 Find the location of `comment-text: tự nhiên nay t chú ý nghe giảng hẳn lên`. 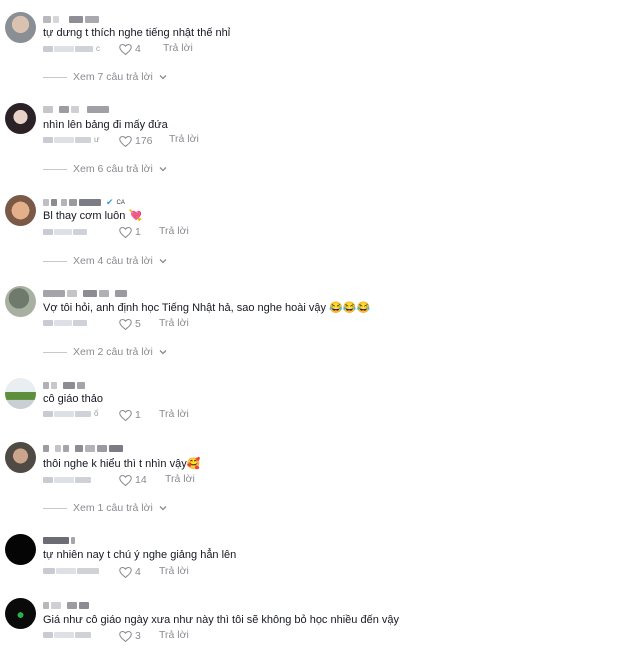

comment-text: tự nhiên nay t chú ý nghe giảng hẳn lên is located at coordinates (140, 555).